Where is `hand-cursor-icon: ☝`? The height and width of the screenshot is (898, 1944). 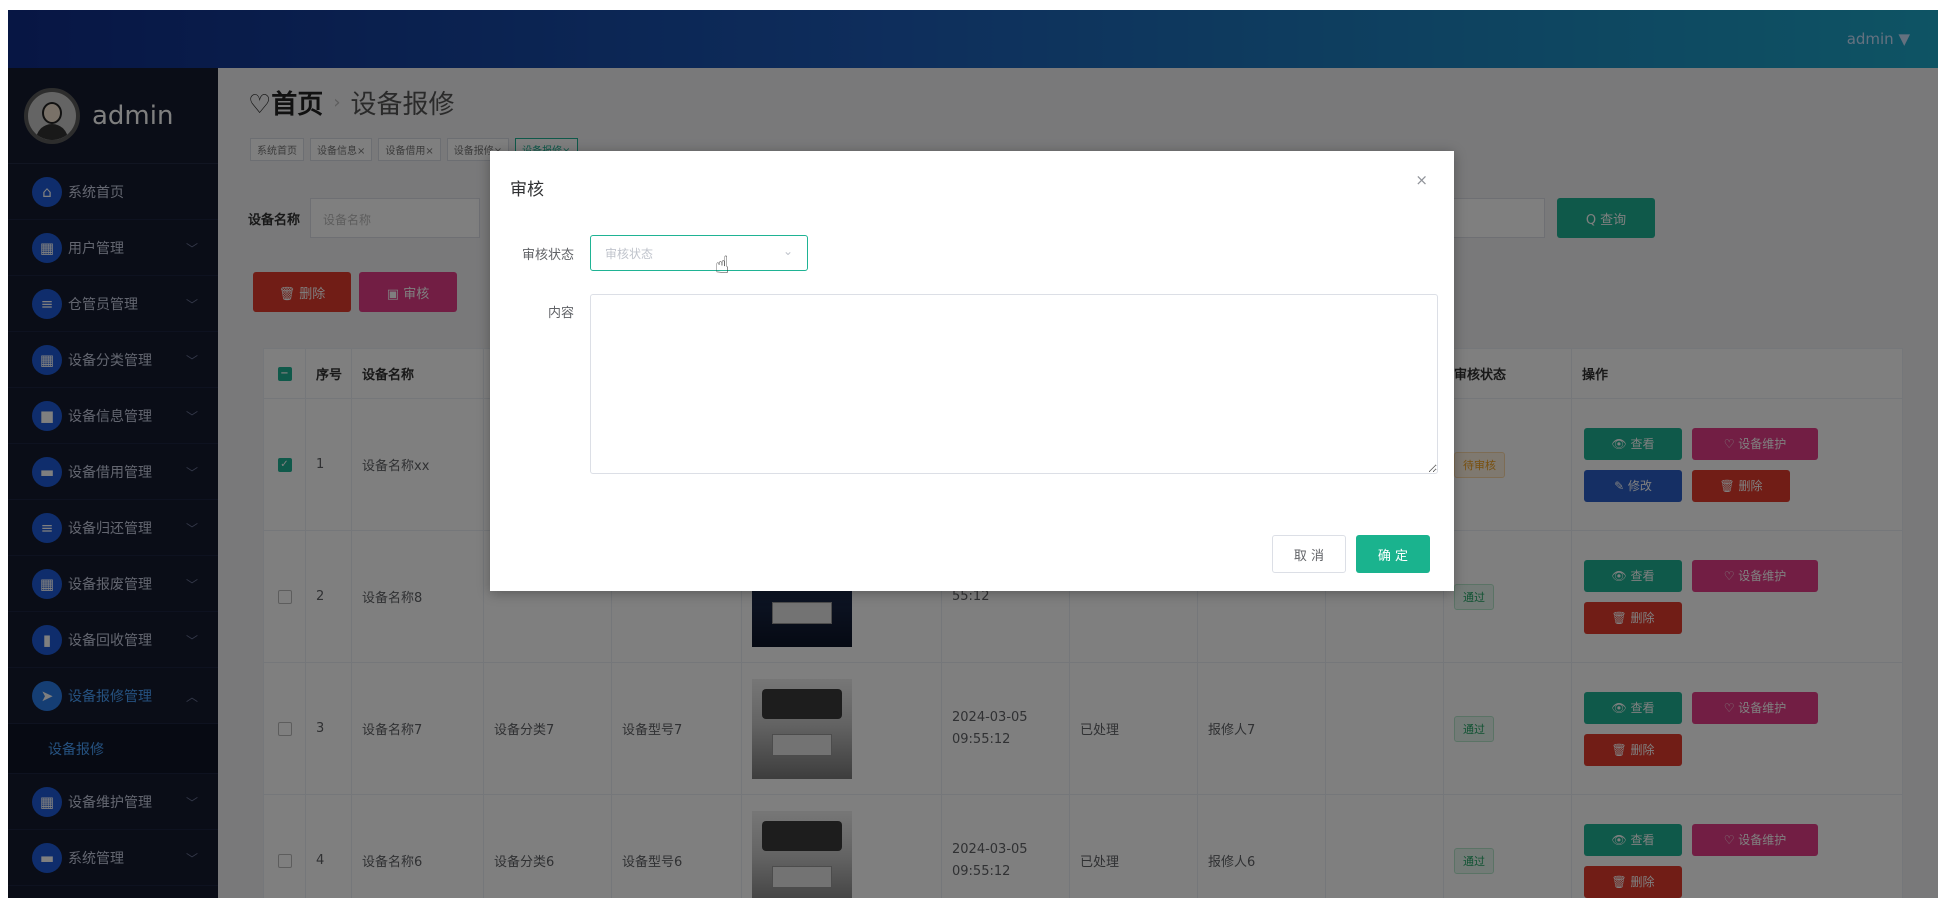 hand-cursor-icon: ☝ is located at coordinates (722, 265).